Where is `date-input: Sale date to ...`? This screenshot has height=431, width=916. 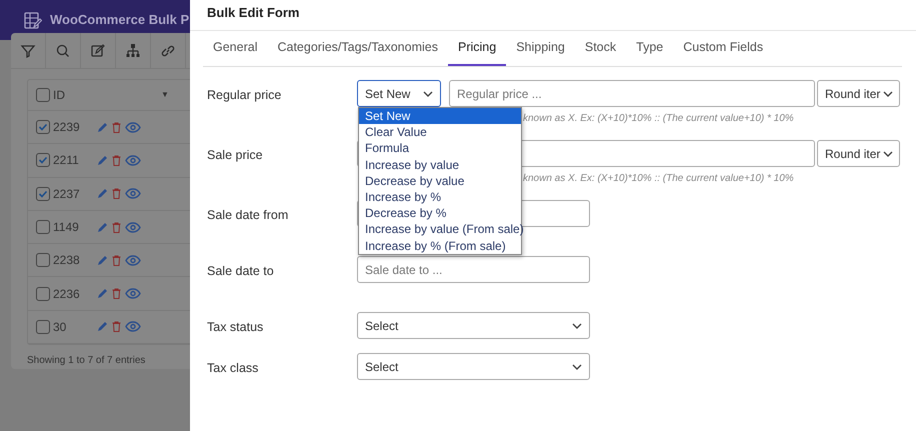 date-input: Sale date to ... is located at coordinates (473, 269).